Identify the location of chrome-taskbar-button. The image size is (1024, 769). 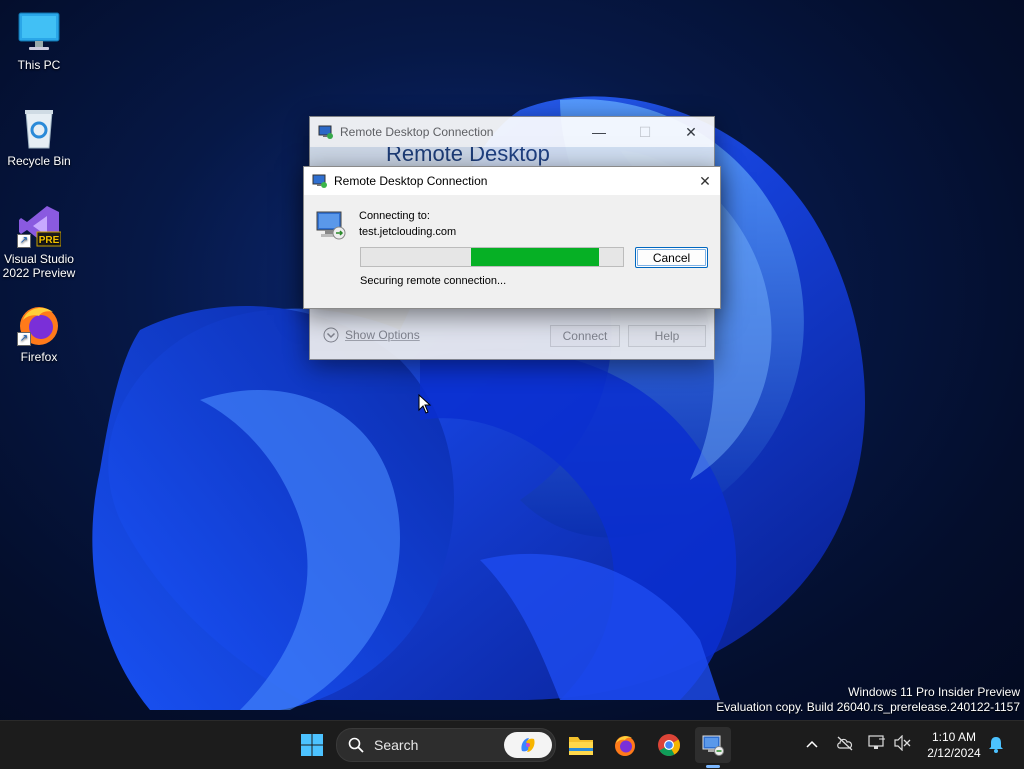
(669, 745).